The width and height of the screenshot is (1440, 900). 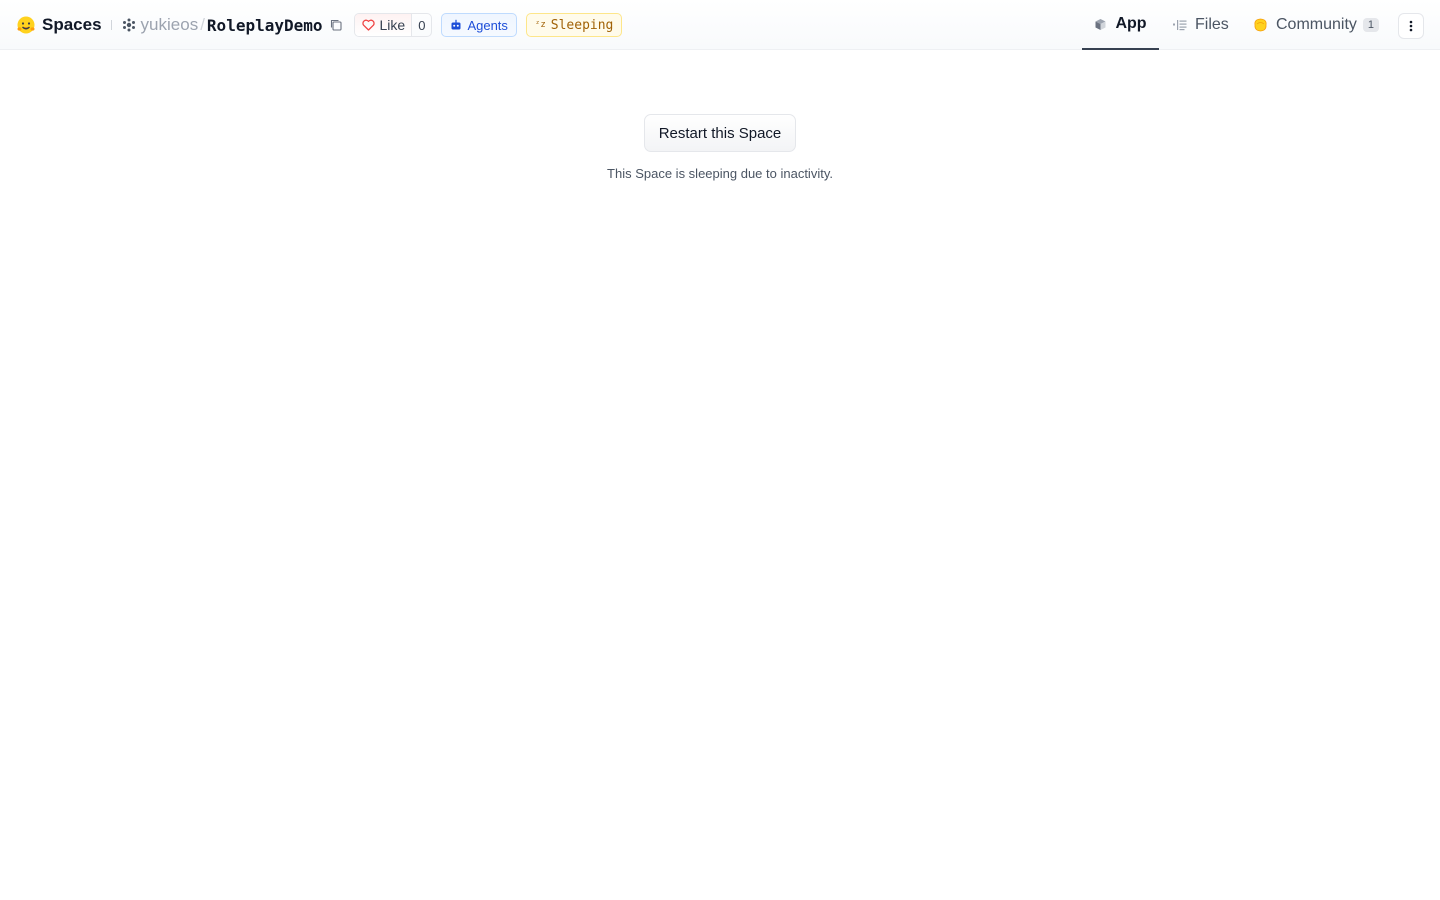 I want to click on like-button-group: Like 0, so click(x=393, y=25).